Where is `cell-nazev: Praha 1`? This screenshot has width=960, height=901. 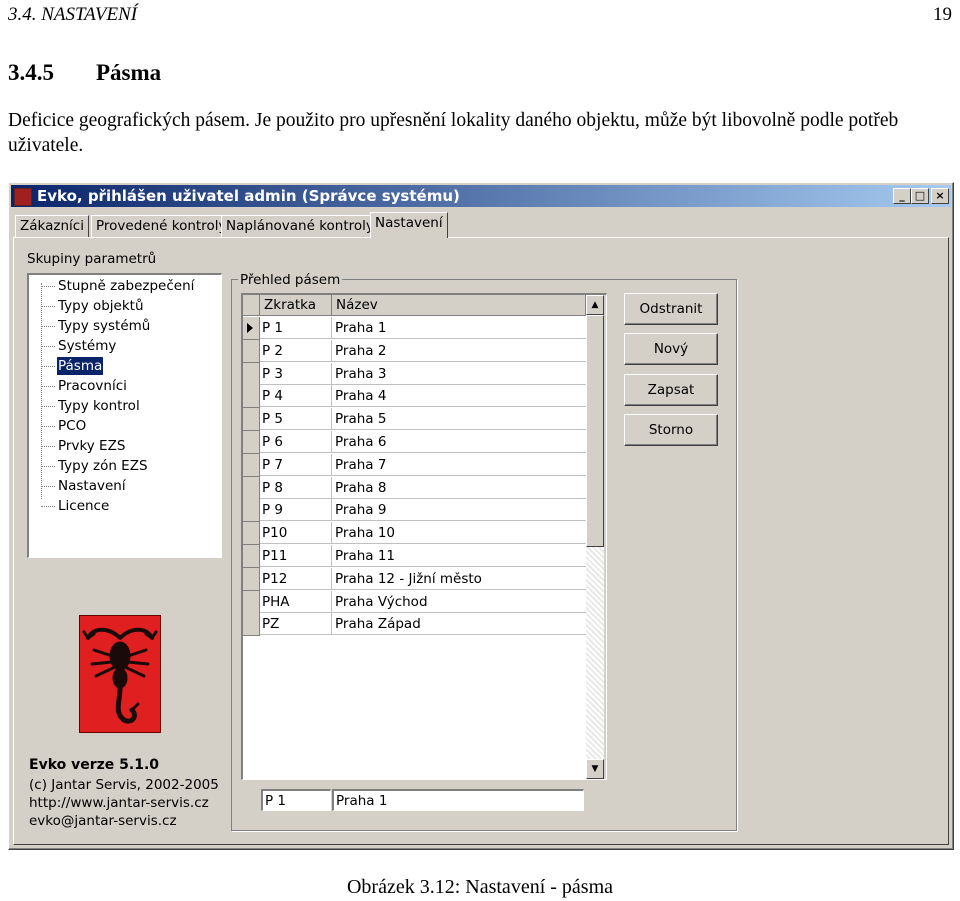
cell-nazev: Praha 1 is located at coordinates (459, 328).